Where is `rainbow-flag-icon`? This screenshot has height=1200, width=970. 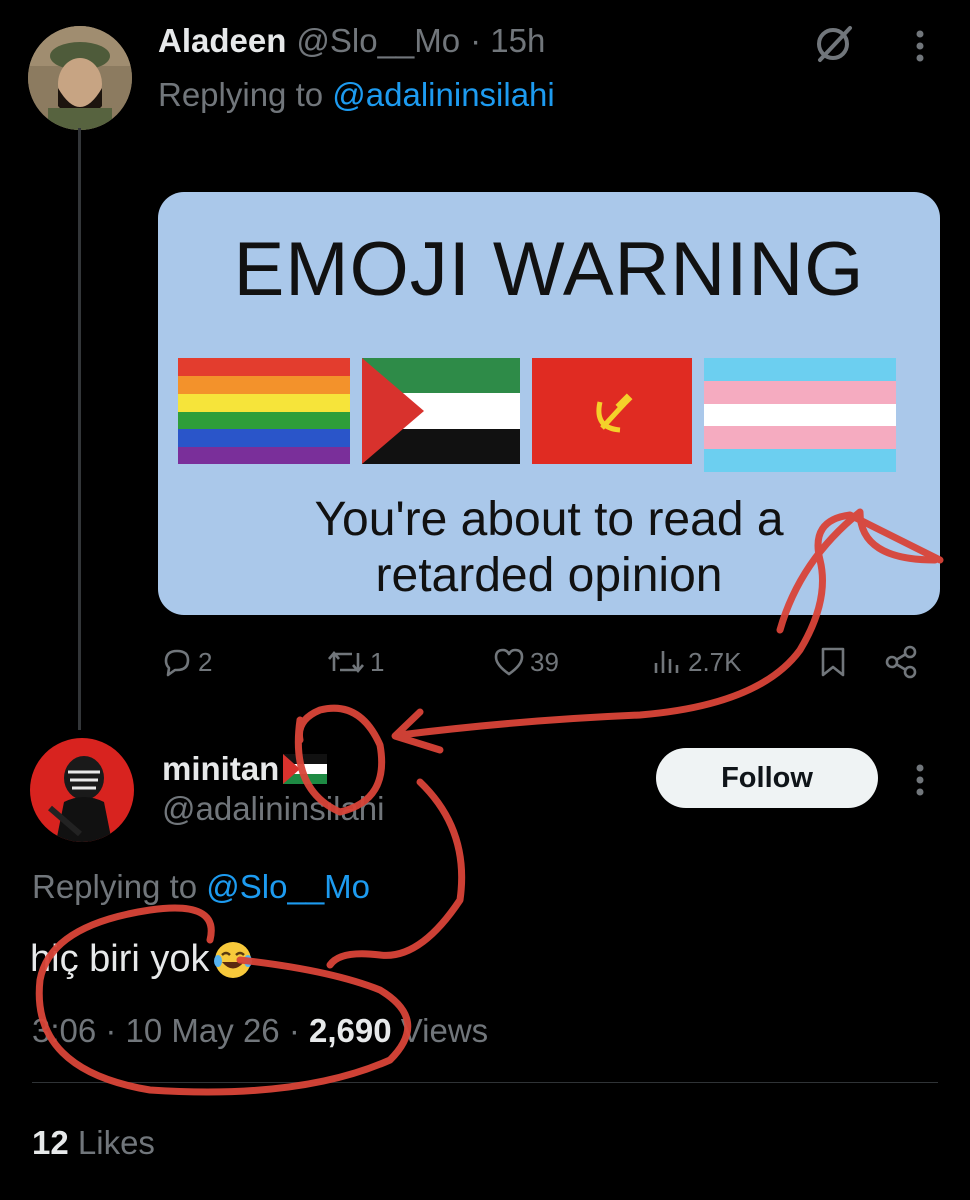
rainbow-flag-icon is located at coordinates (264, 411).